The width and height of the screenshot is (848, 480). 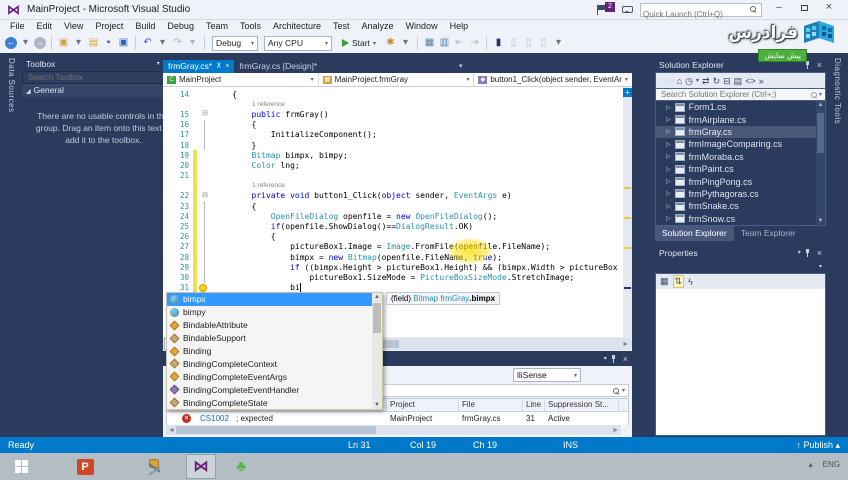 I want to click on new-project-icon: ▣, so click(x=63, y=43).